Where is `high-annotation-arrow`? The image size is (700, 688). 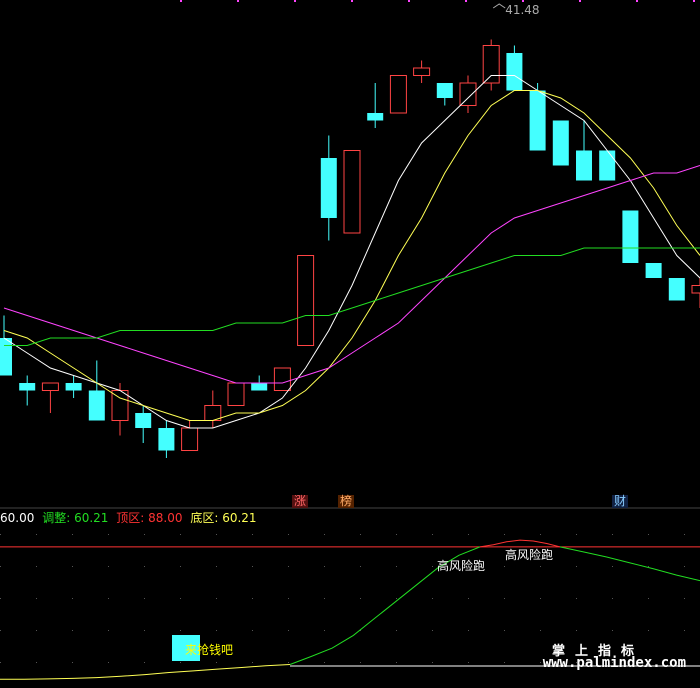
high-annotation-arrow is located at coordinates (499, 6).